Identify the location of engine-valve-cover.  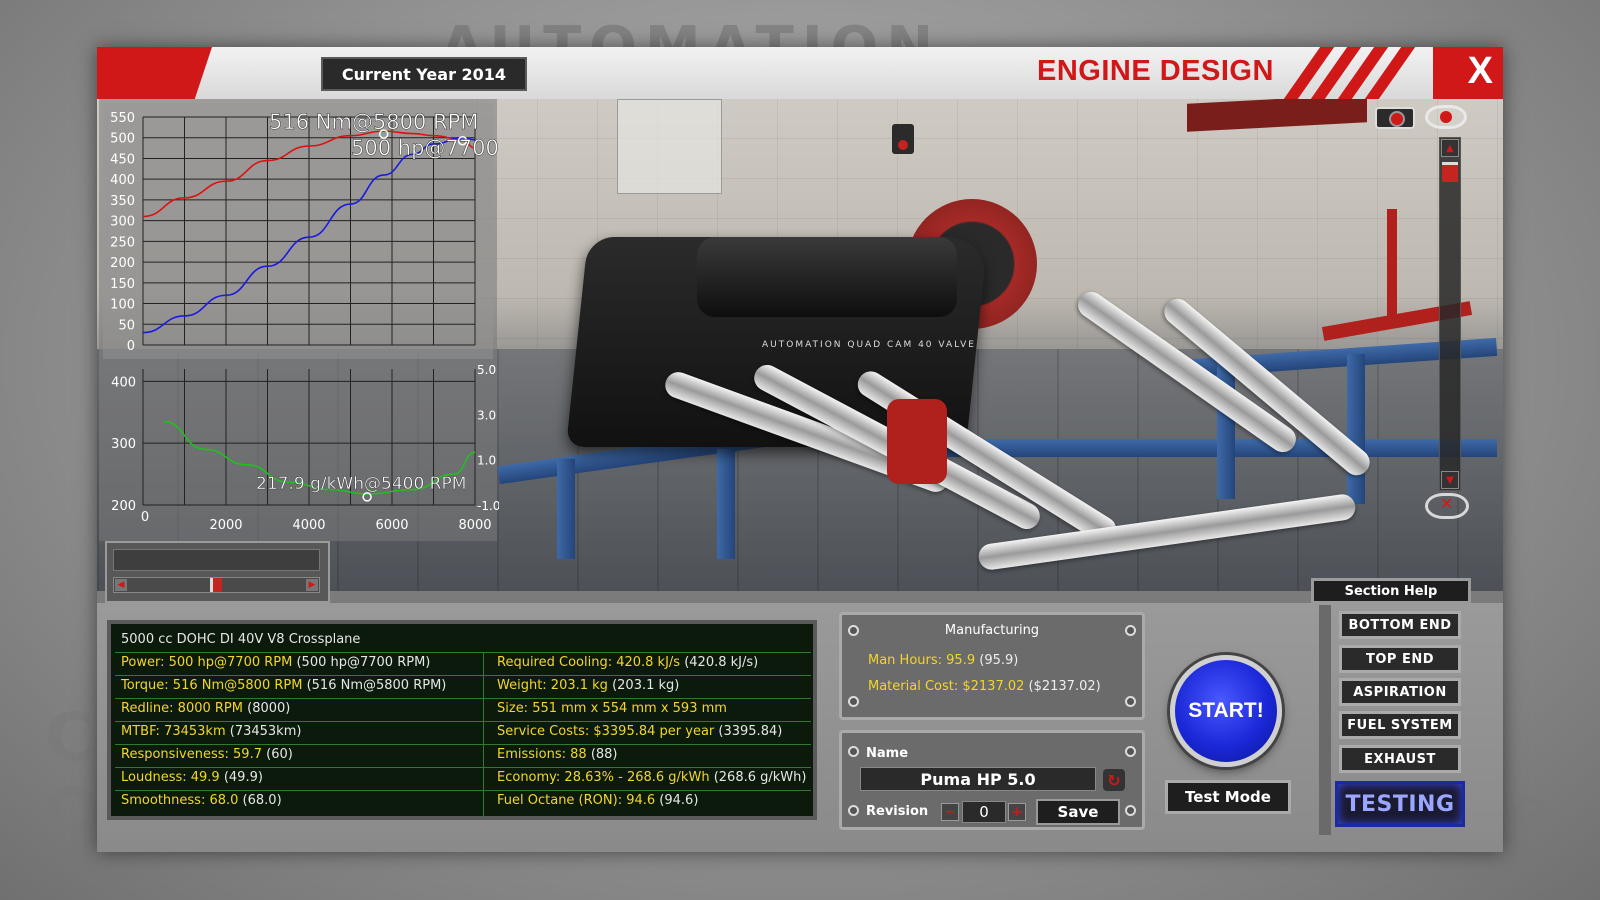
(827, 277).